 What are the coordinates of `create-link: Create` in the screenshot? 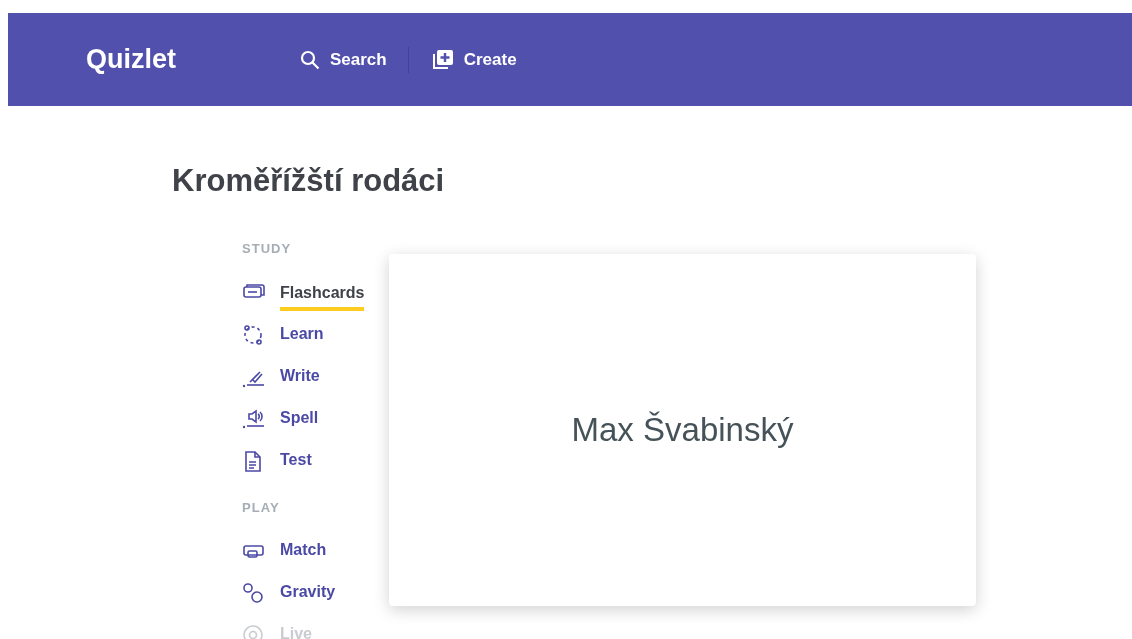 It's located at (473, 59).